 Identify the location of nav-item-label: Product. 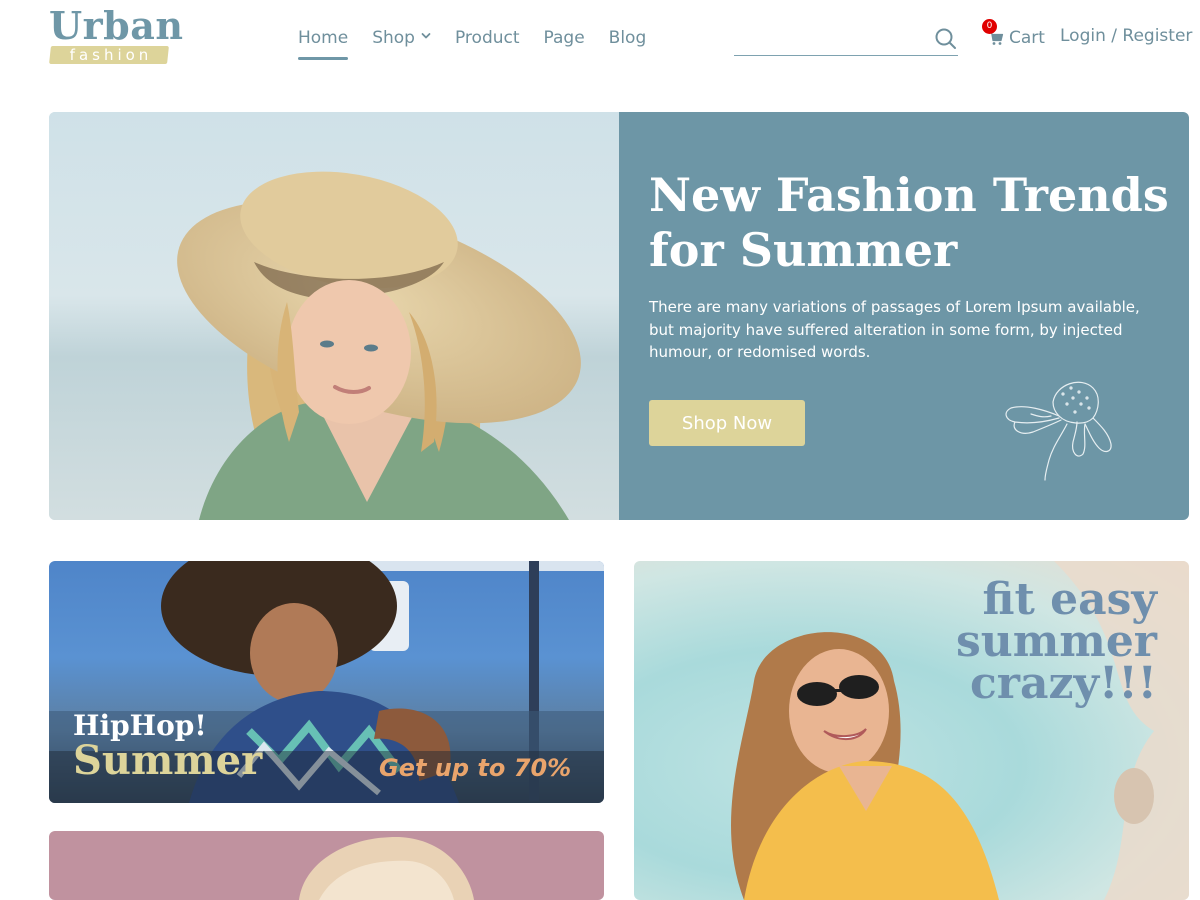
(487, 38).